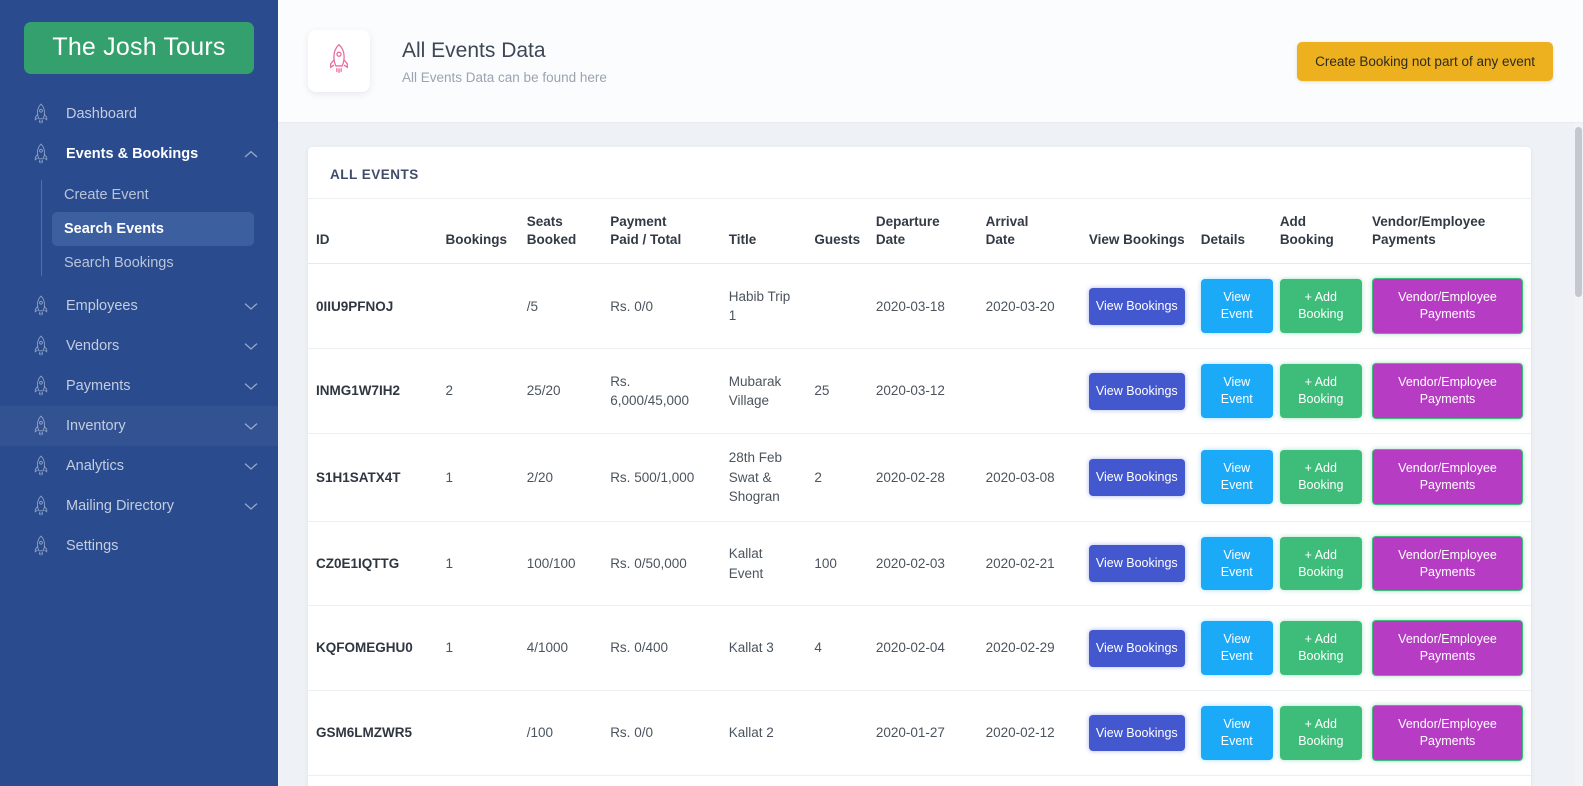  Describe the element at coordinates (919, 173) in the screenshot. I see `card-header: ALL EVENTS` at that location.